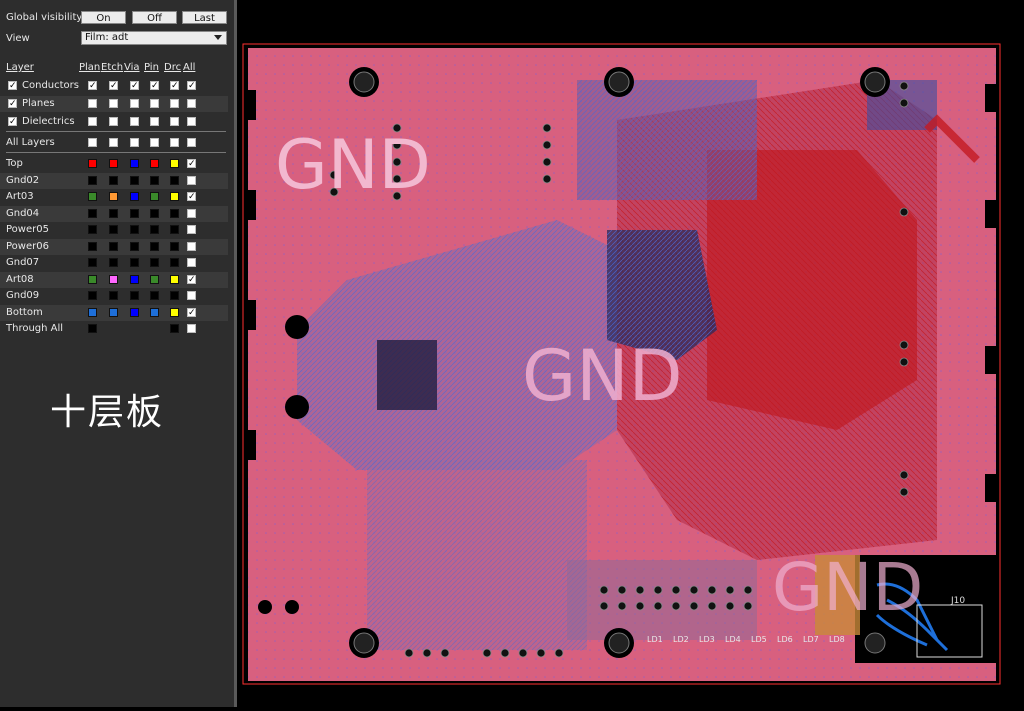 Image resolution: width=1024 pixels, height=711 pixels. I want to click on layer-row: Top ✓, so click(114, 164).